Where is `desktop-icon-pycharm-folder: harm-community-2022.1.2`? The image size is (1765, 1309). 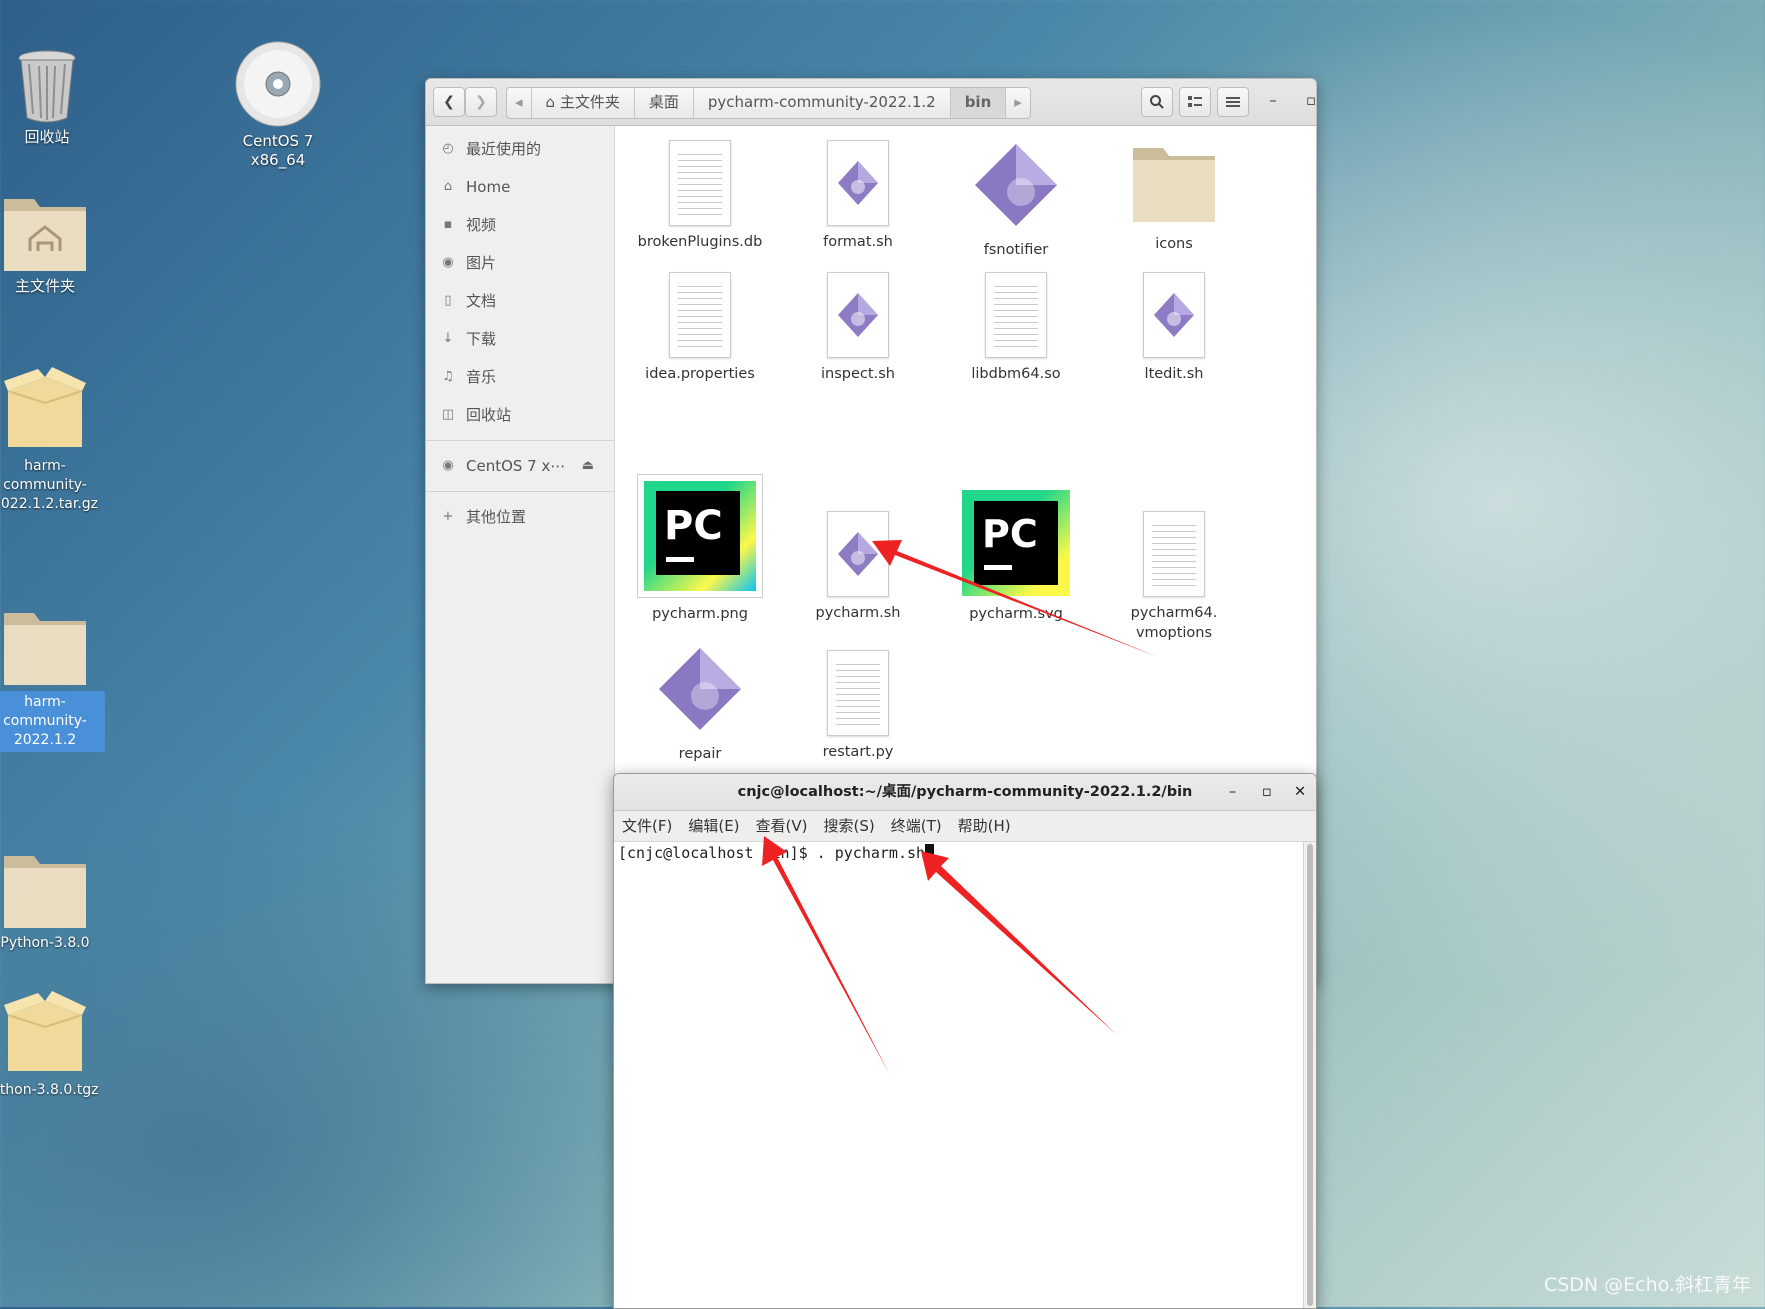
desktop-icon-pycharm-folder: harm-community-2022.1.2 is located at coordinates (52, 679).